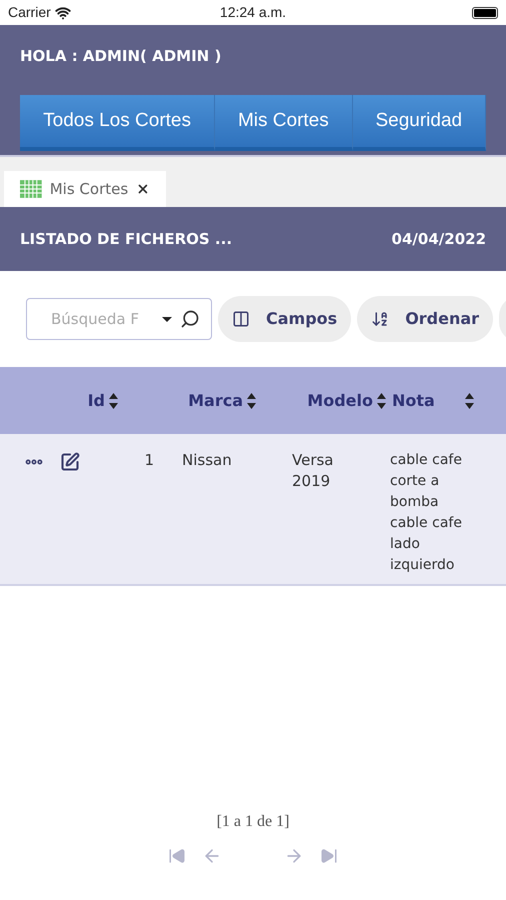 This screenshot has width=506, height=900. What do you see at coordinates (284, 123) in the screenshot?
I see `nav-tab: Mis Cortes` at bounding box center [284, 123].